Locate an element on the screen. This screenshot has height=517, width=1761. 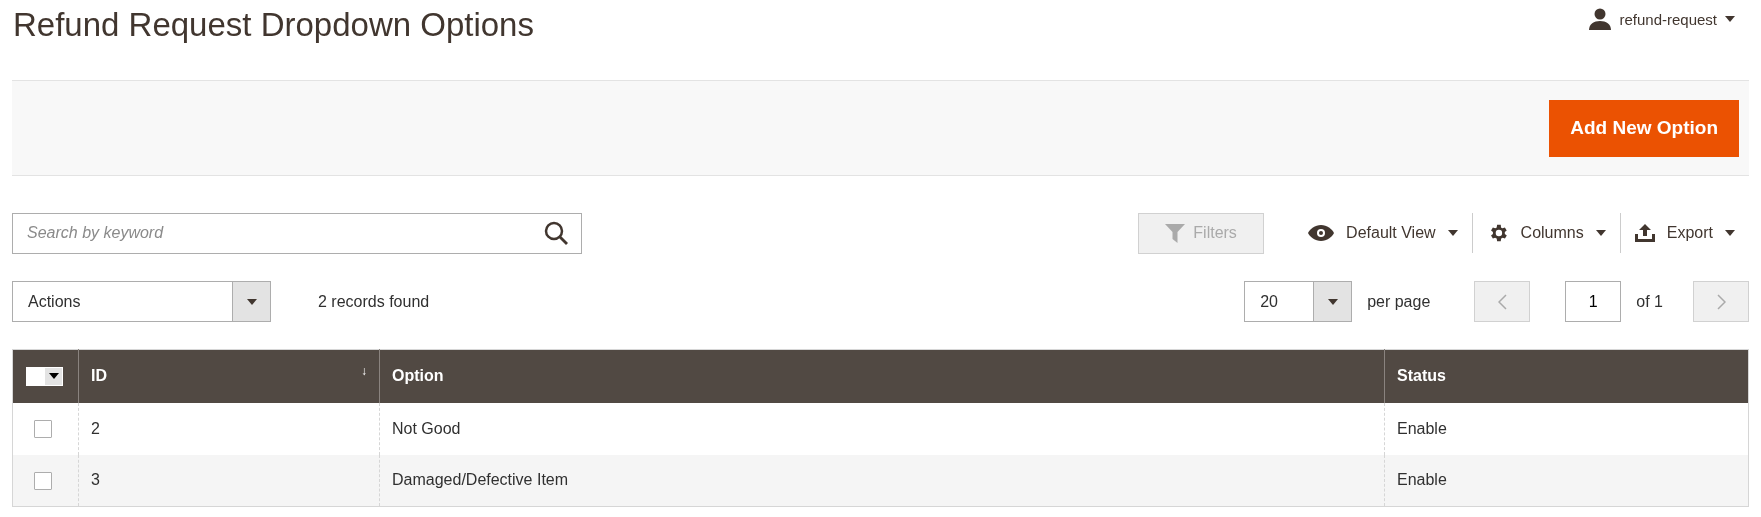
previous-page-button is located at coordinates (1502, 301).